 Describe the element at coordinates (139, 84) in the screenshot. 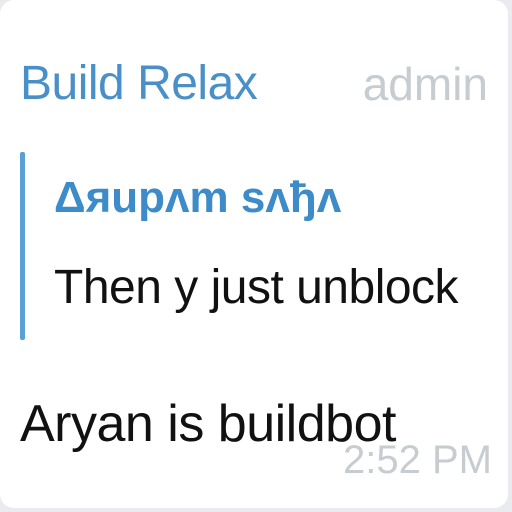

I see `sender-name: Build Relax` at that location.